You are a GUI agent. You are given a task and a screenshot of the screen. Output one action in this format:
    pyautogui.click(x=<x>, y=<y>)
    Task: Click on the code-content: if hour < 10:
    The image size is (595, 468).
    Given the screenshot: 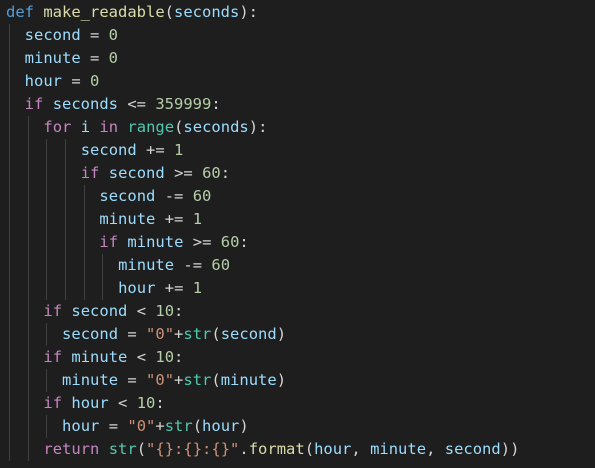 What is the action you would take?
    pyautogui.click(x=85, y=403)
    